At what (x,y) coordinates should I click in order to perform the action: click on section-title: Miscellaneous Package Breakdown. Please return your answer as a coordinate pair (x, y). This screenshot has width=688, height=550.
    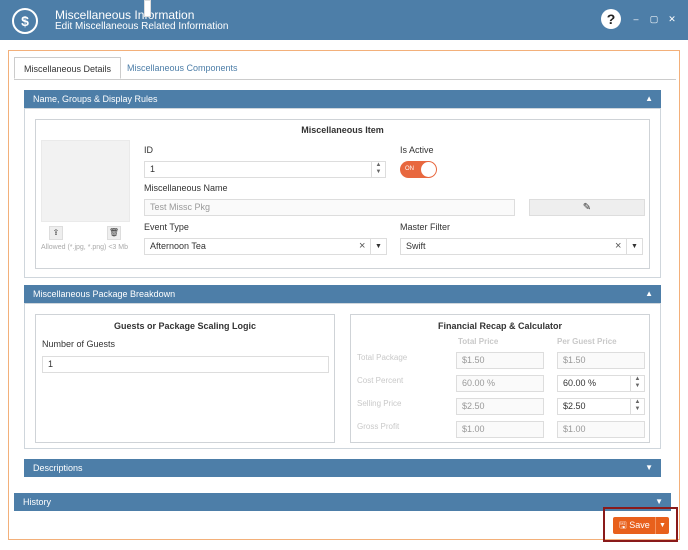
    Looking at the image, I should click on (104, 294).